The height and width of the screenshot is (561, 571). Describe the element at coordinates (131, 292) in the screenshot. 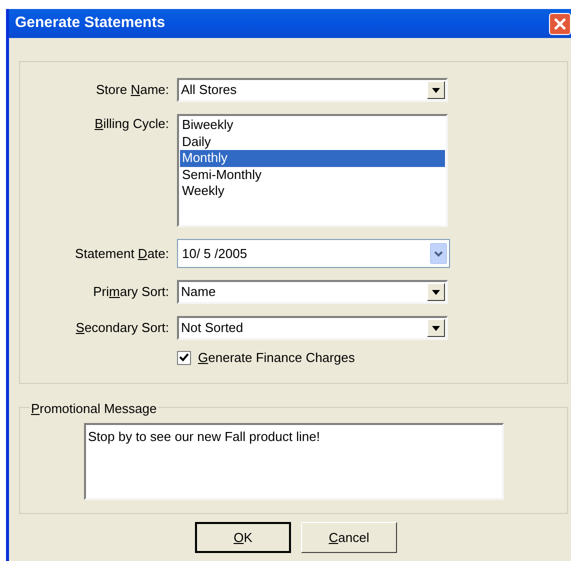

I see `field-label: Primary Sort:` at that location.